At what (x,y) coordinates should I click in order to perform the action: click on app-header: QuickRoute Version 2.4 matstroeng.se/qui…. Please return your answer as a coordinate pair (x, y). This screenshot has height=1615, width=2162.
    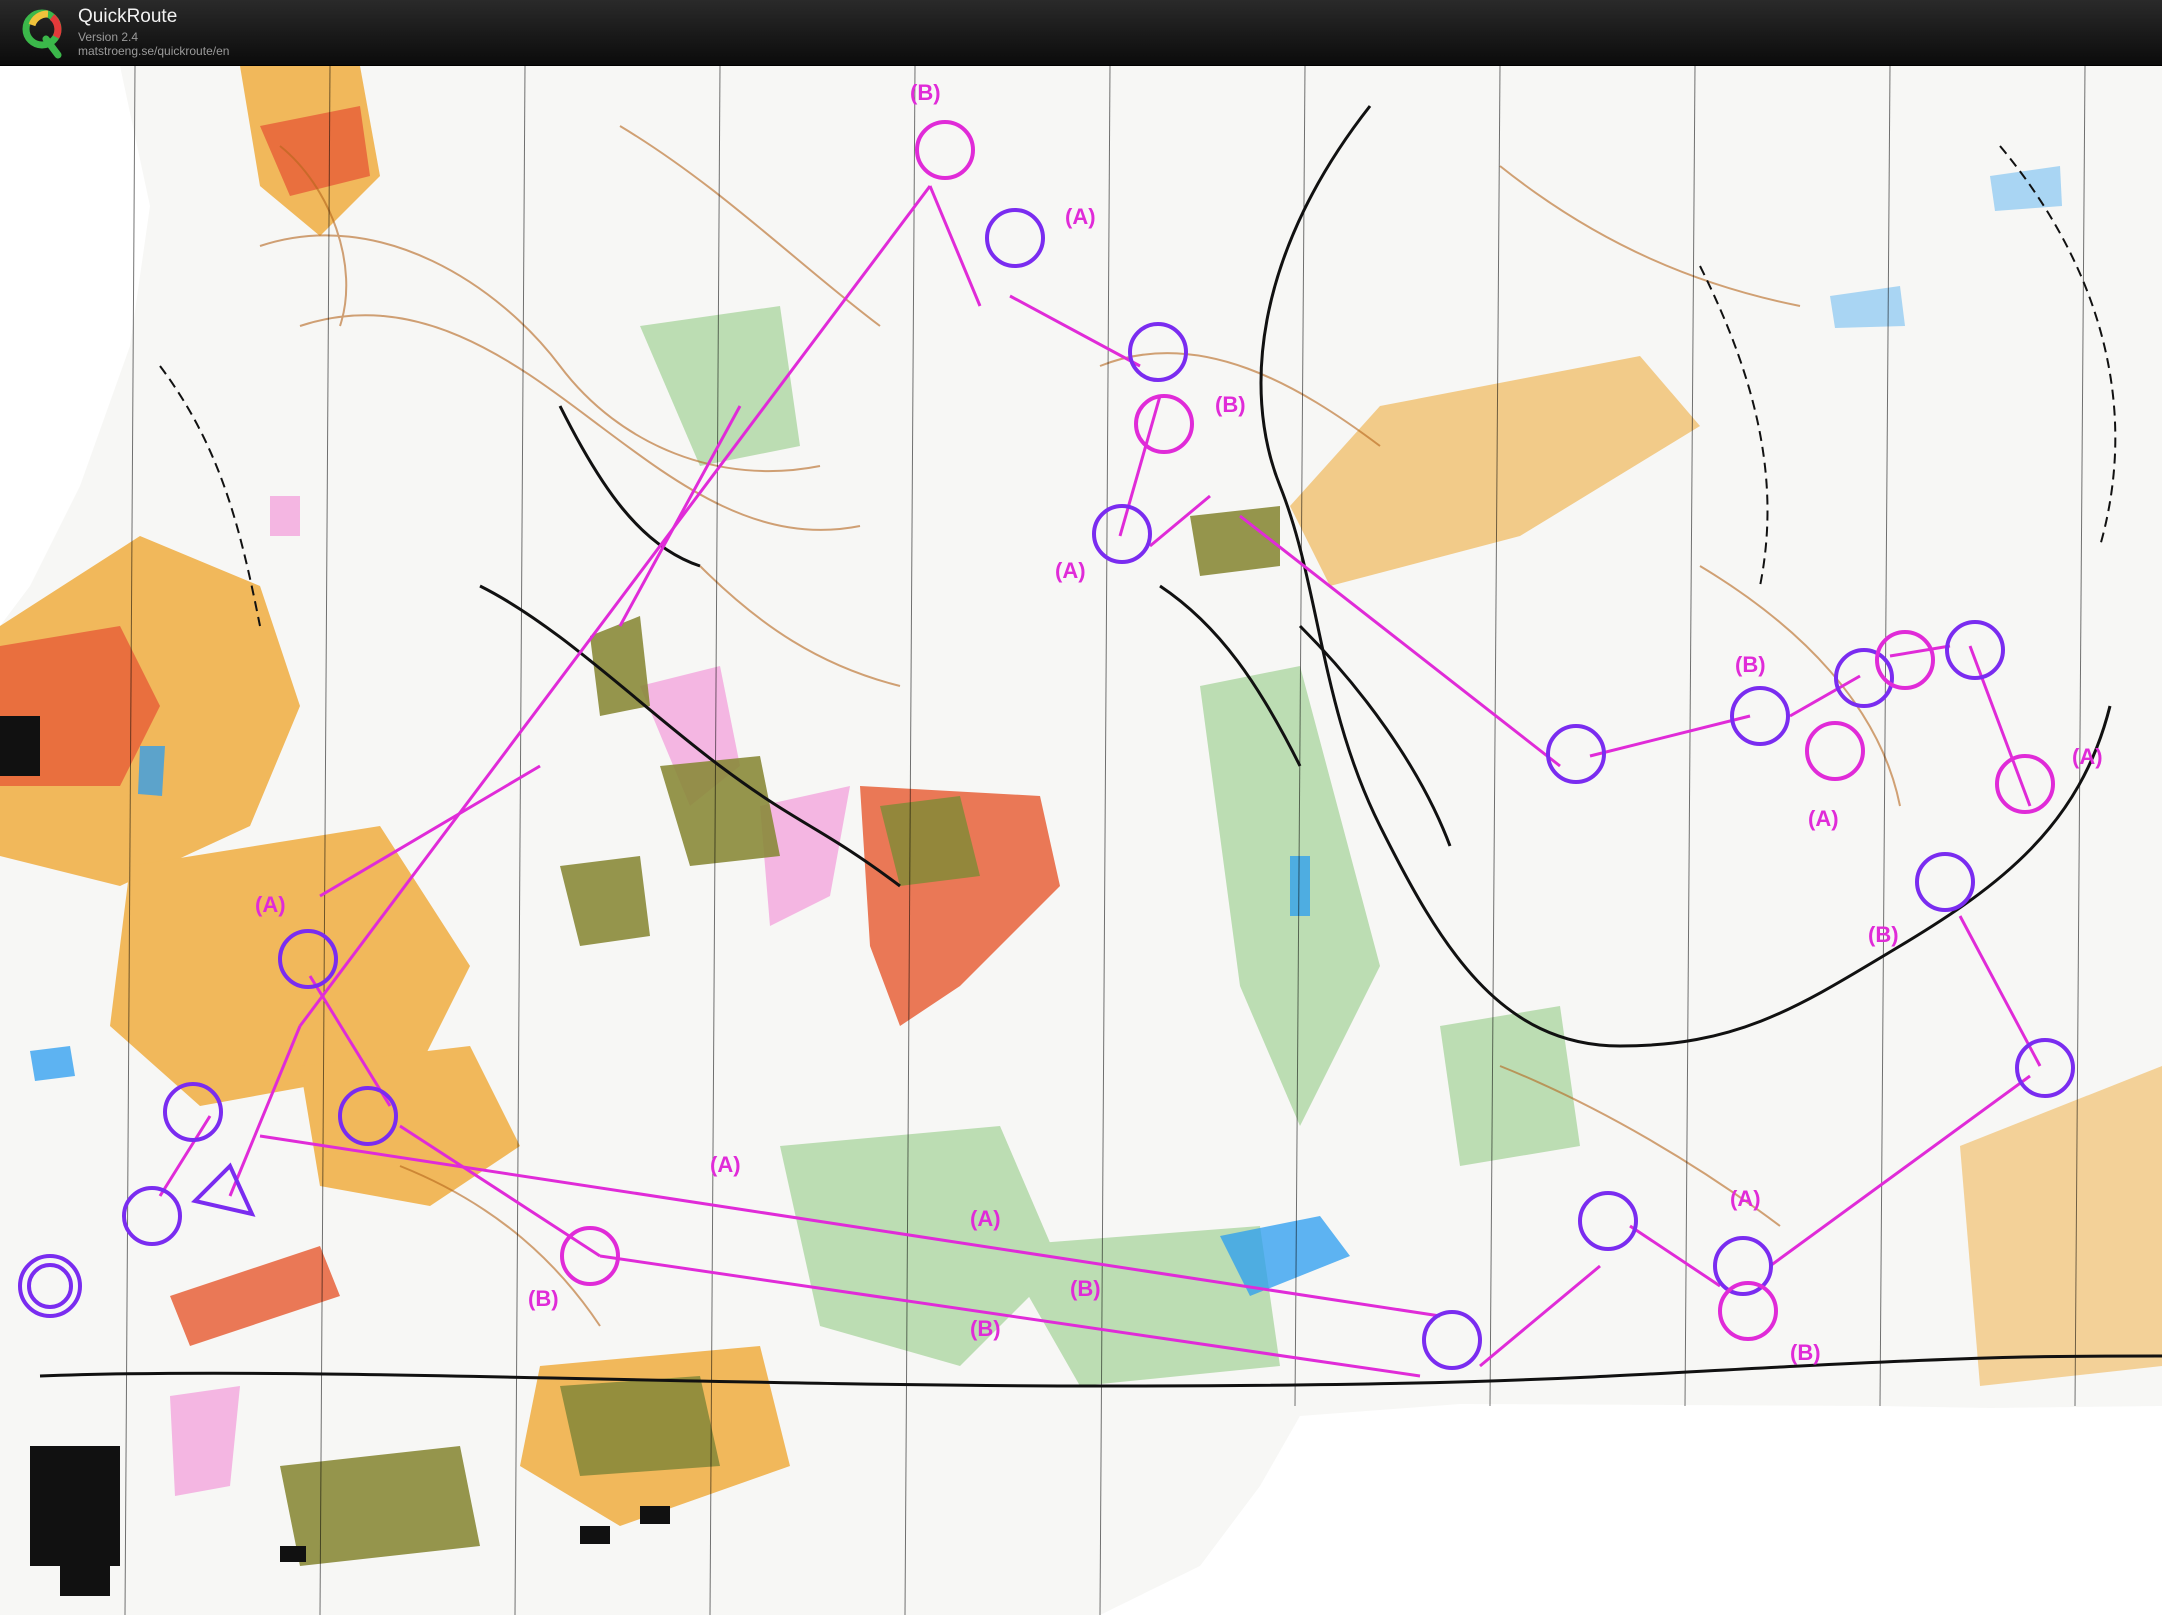
    Looking at the image, I should click on (1081, 33).